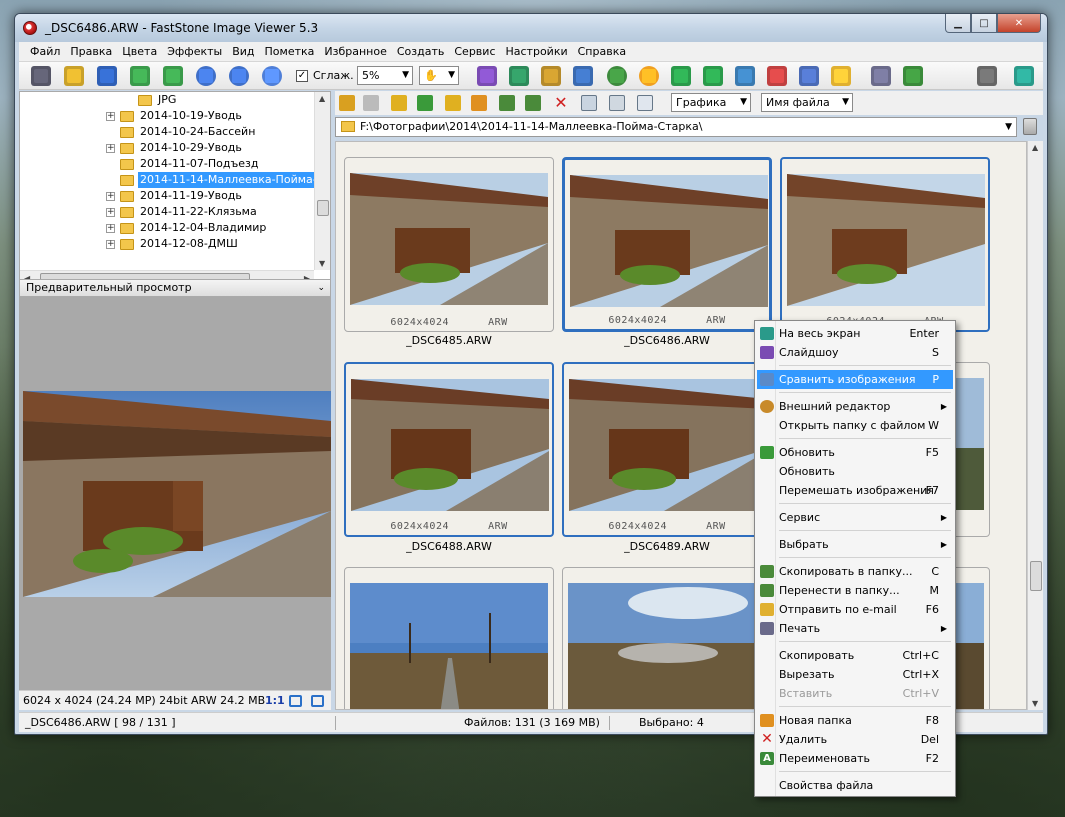 The width and height of the screenshot is (1065, 817). I want to click on actual-size-icon, so click(272, 76).